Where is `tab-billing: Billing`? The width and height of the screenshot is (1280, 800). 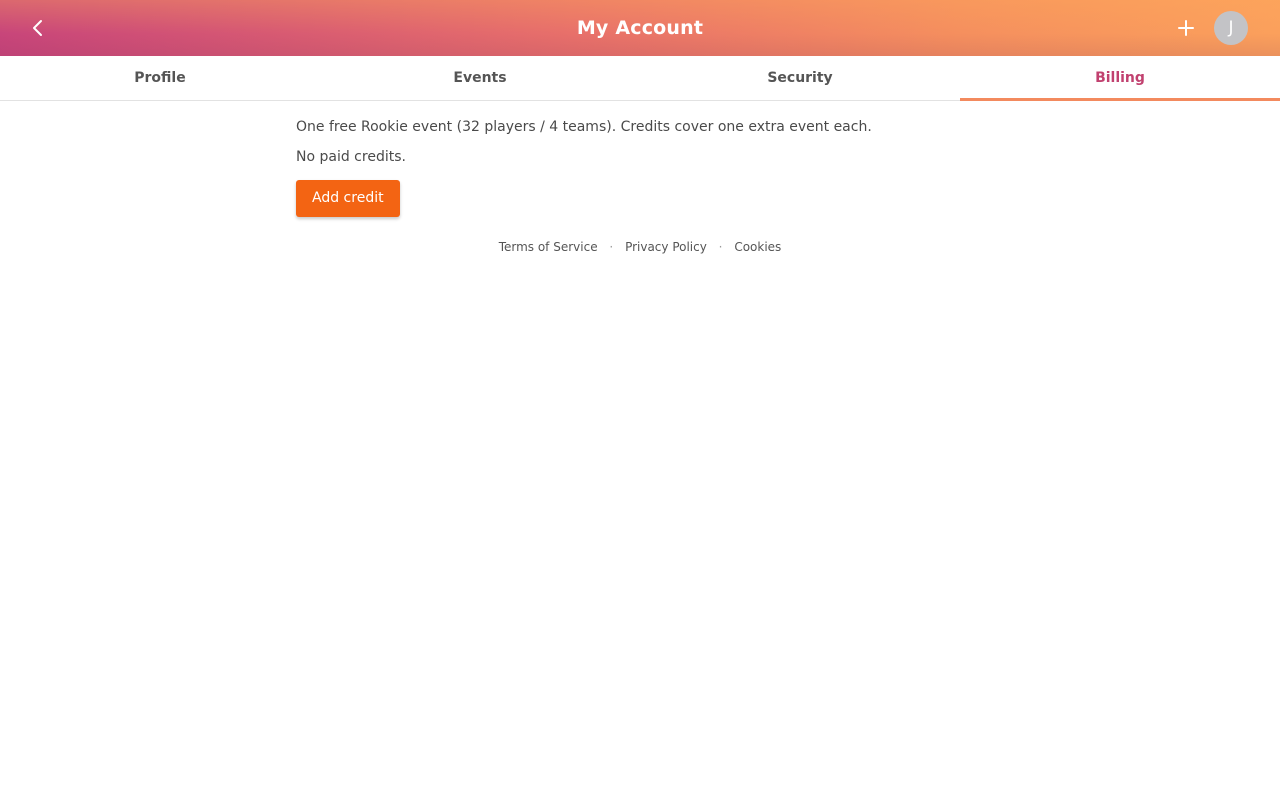
tab-billing: Billing is located at coordinates (1120, 78).